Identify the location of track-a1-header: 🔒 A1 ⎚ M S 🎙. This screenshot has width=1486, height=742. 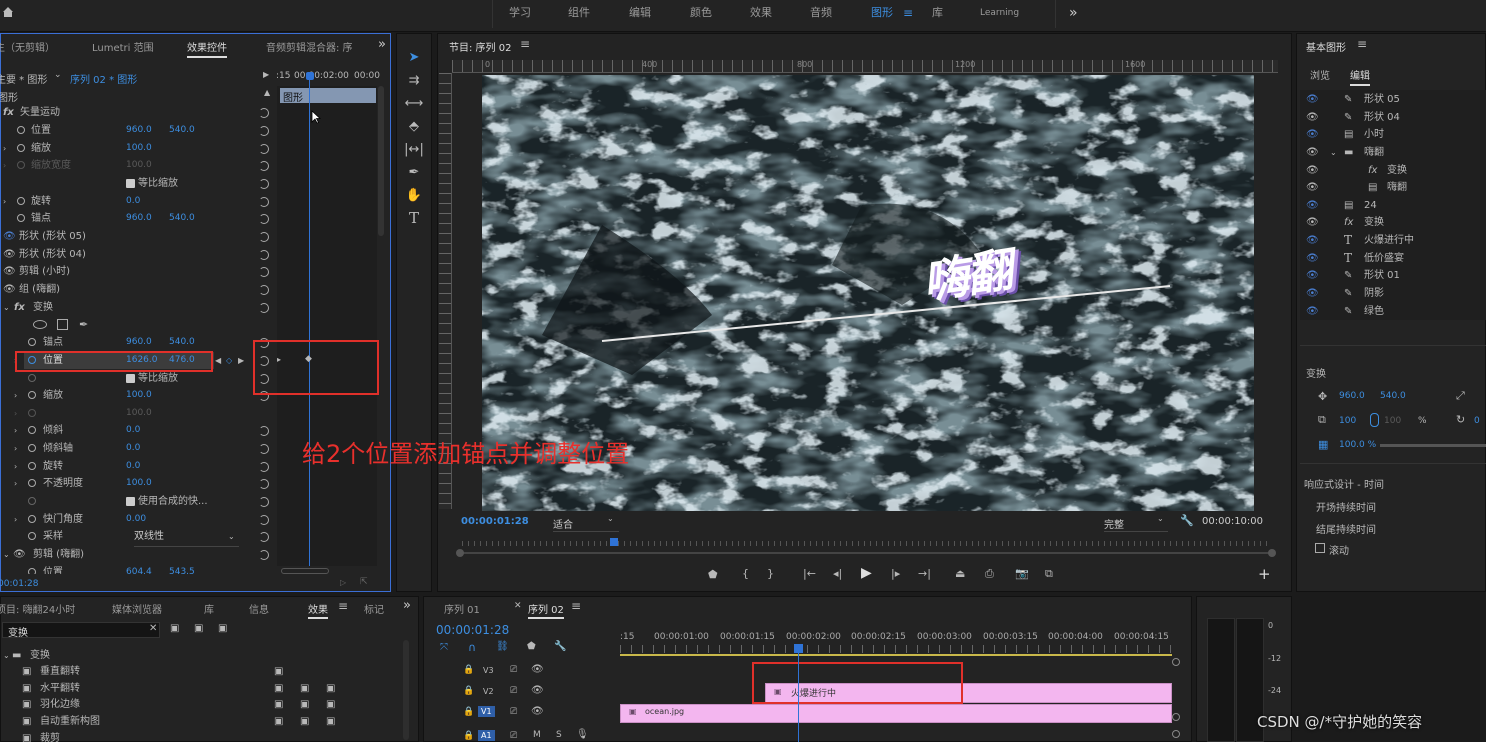
(522, 735).